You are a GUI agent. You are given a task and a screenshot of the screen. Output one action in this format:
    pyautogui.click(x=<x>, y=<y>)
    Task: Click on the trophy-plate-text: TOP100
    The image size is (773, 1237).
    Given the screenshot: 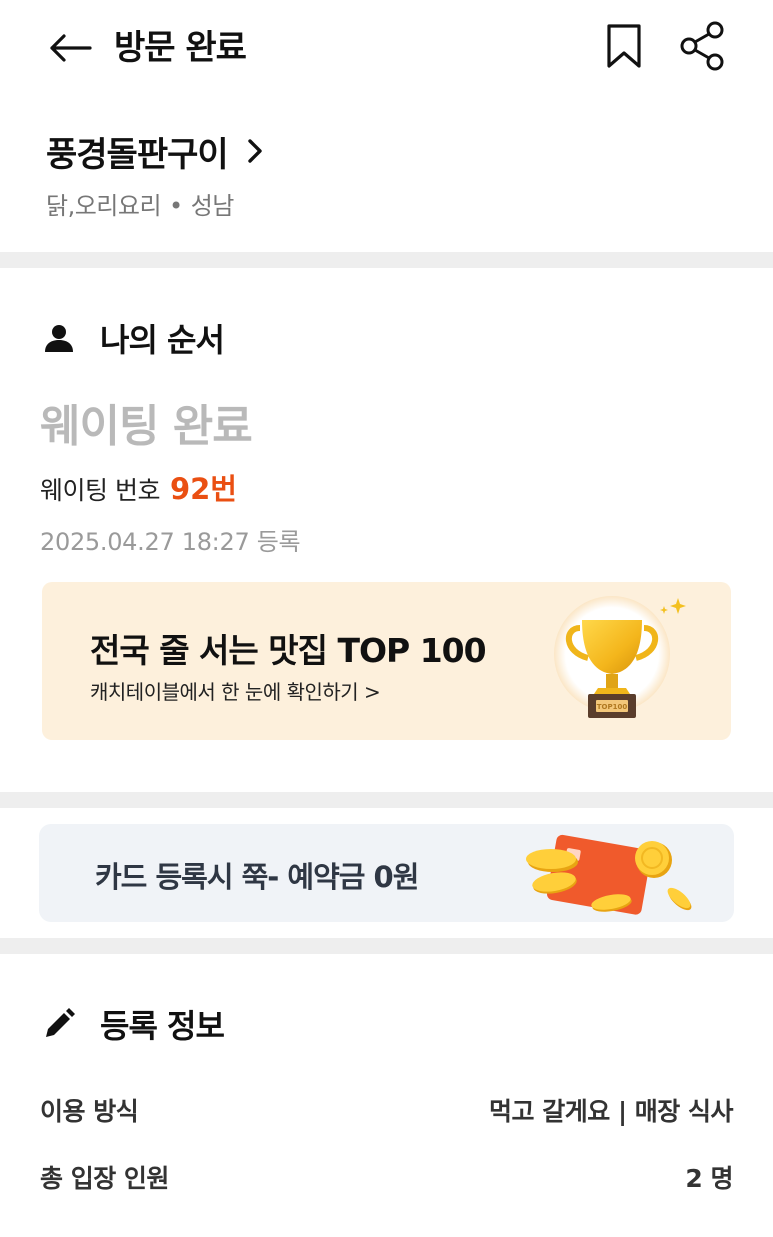 What is the action you would take?
    pyautogui.click(x=612, y=707)
    